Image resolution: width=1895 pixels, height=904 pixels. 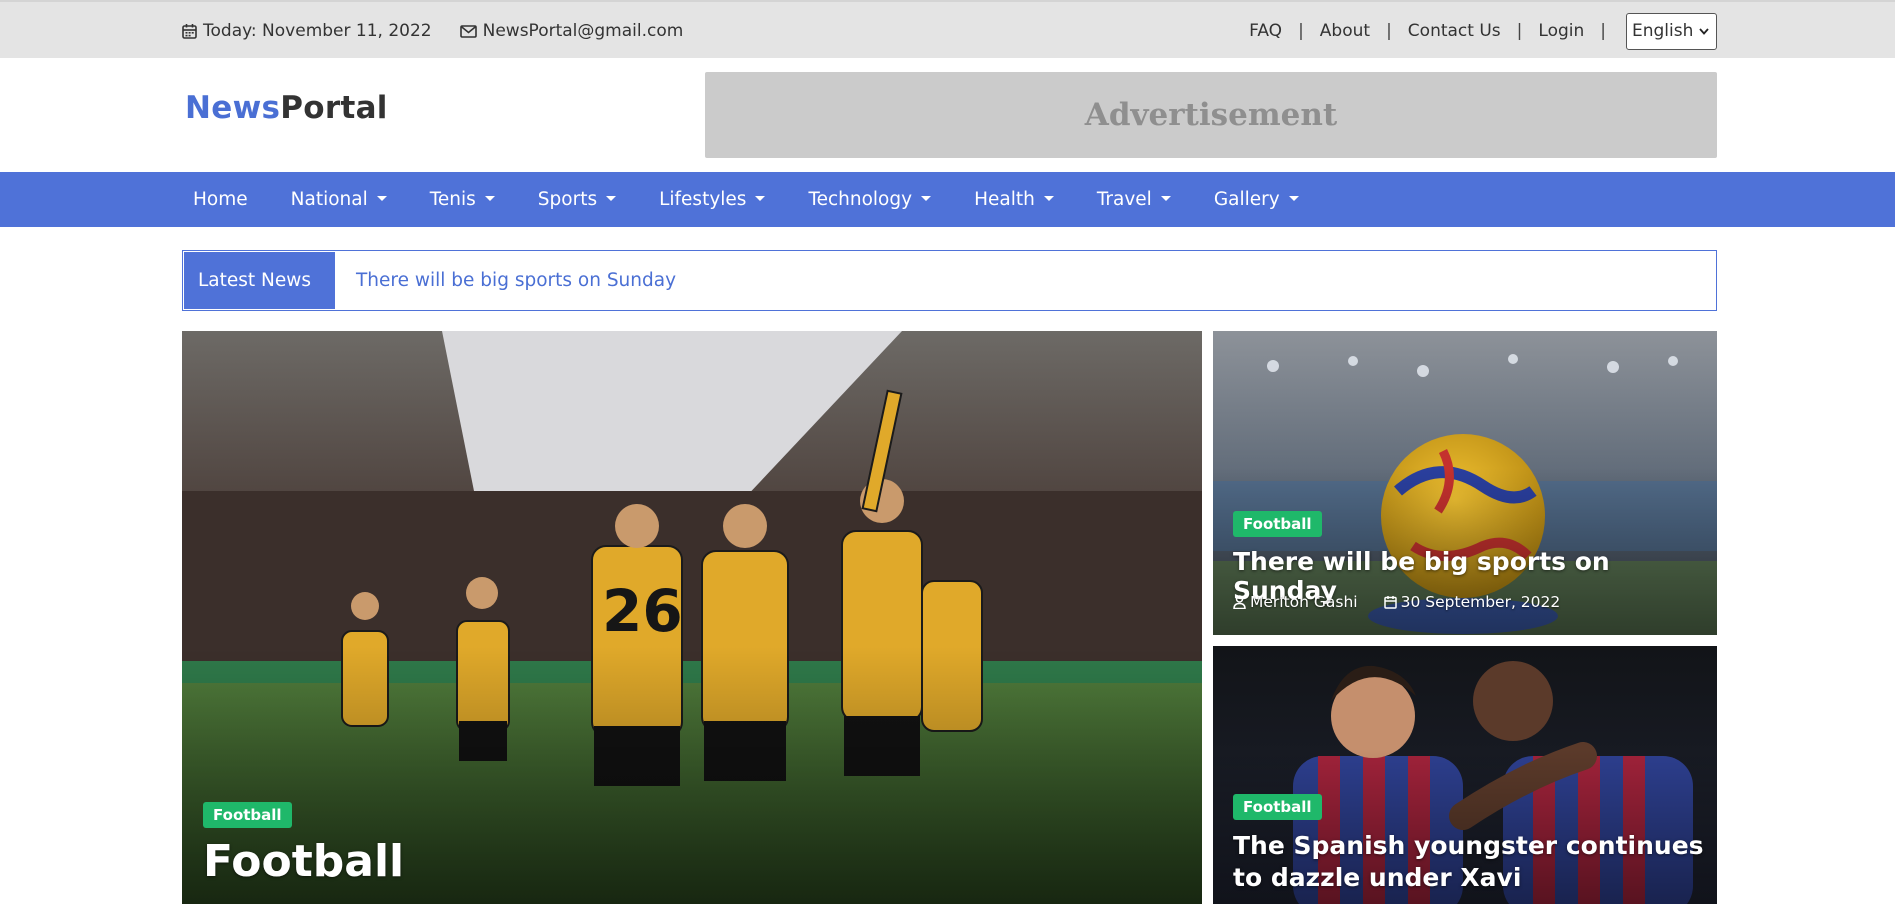 What do you see at coordinates (1704, 31) in the screenshot?
I see `chevron-down-icon` at bounding box center [1704, 31].